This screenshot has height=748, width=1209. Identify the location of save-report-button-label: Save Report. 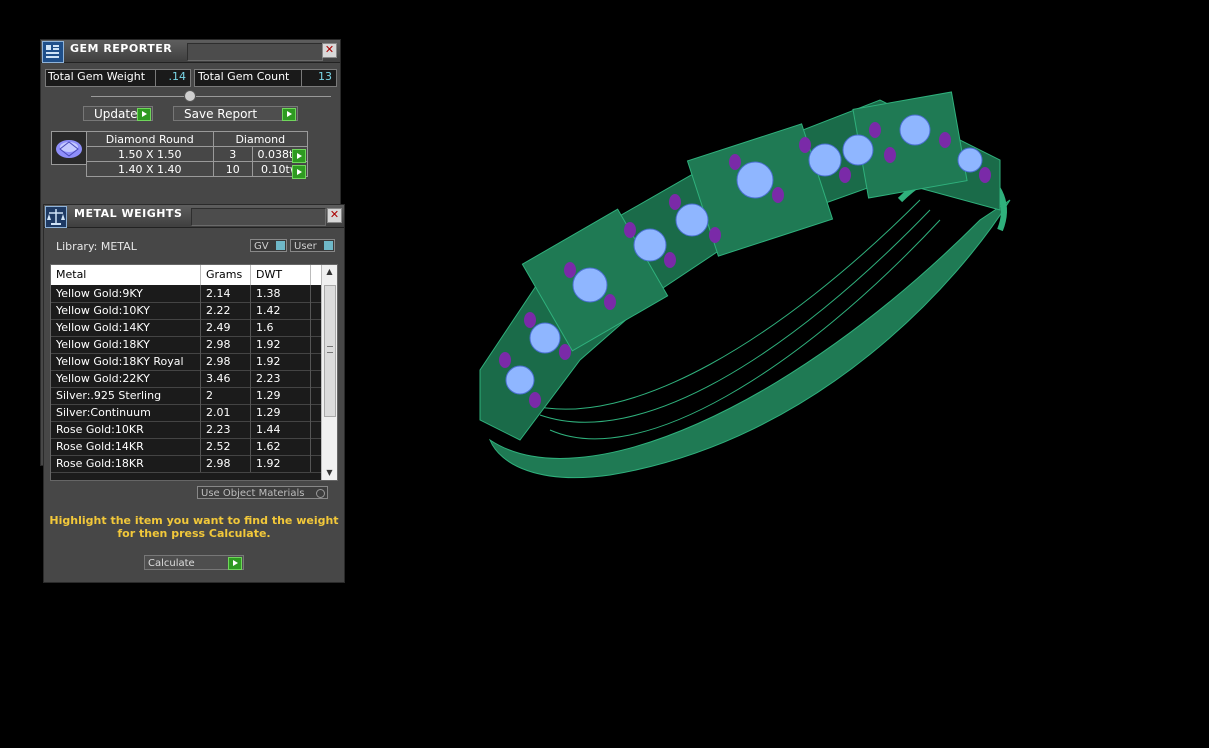
(221, 114).